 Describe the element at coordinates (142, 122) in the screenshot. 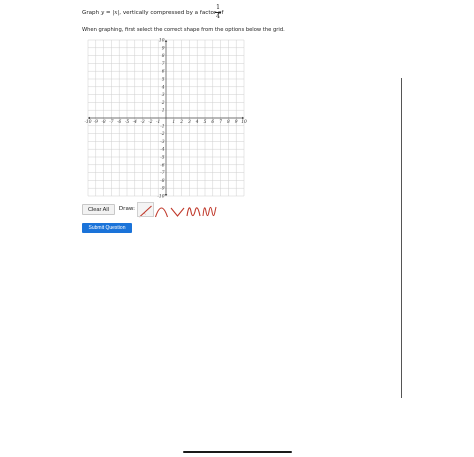

I see `x-tick-label: -3` at that location.